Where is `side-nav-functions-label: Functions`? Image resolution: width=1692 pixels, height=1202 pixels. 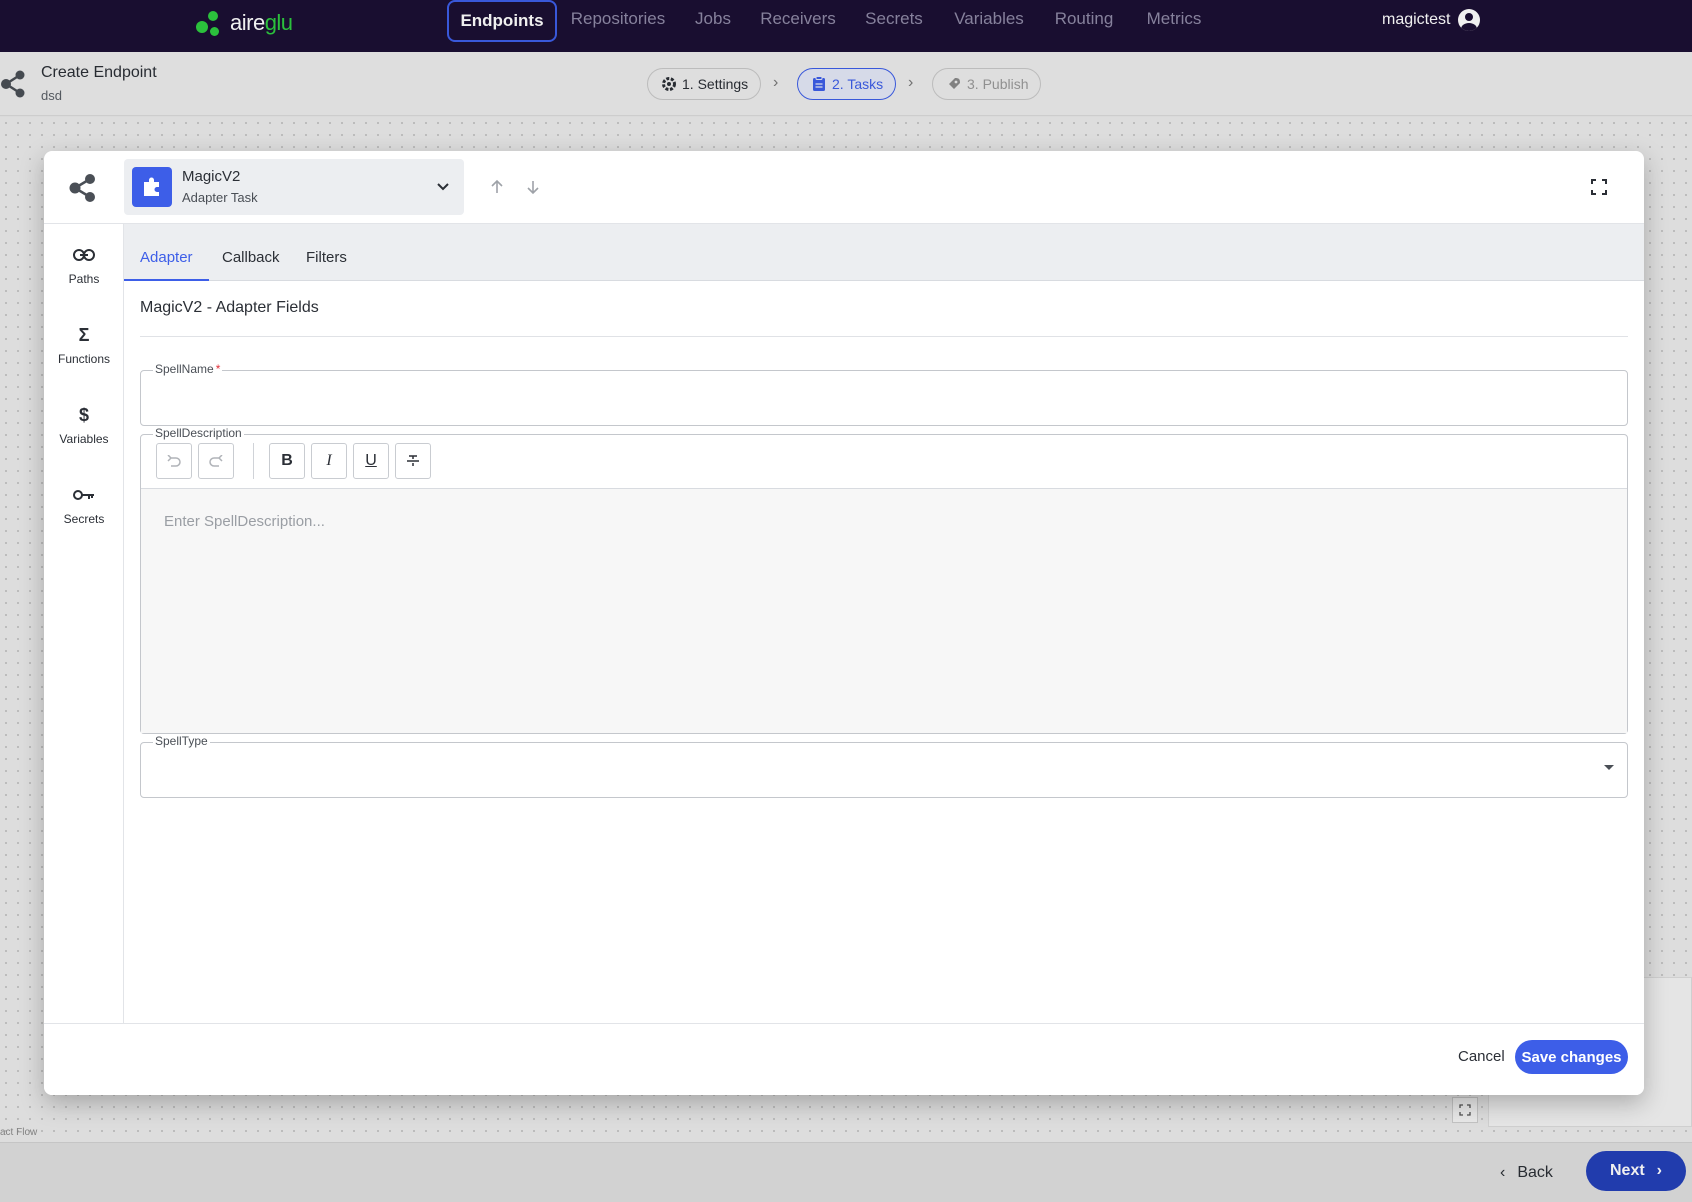 side-nav-functions-label: Functions is located at coordinates (84, 359).